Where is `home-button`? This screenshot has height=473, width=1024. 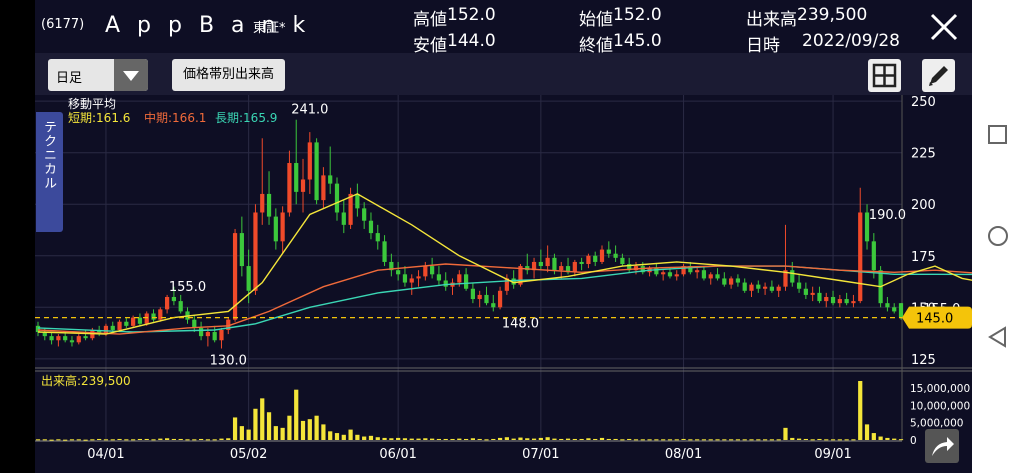 home-button is located at coordinates (998, 236).